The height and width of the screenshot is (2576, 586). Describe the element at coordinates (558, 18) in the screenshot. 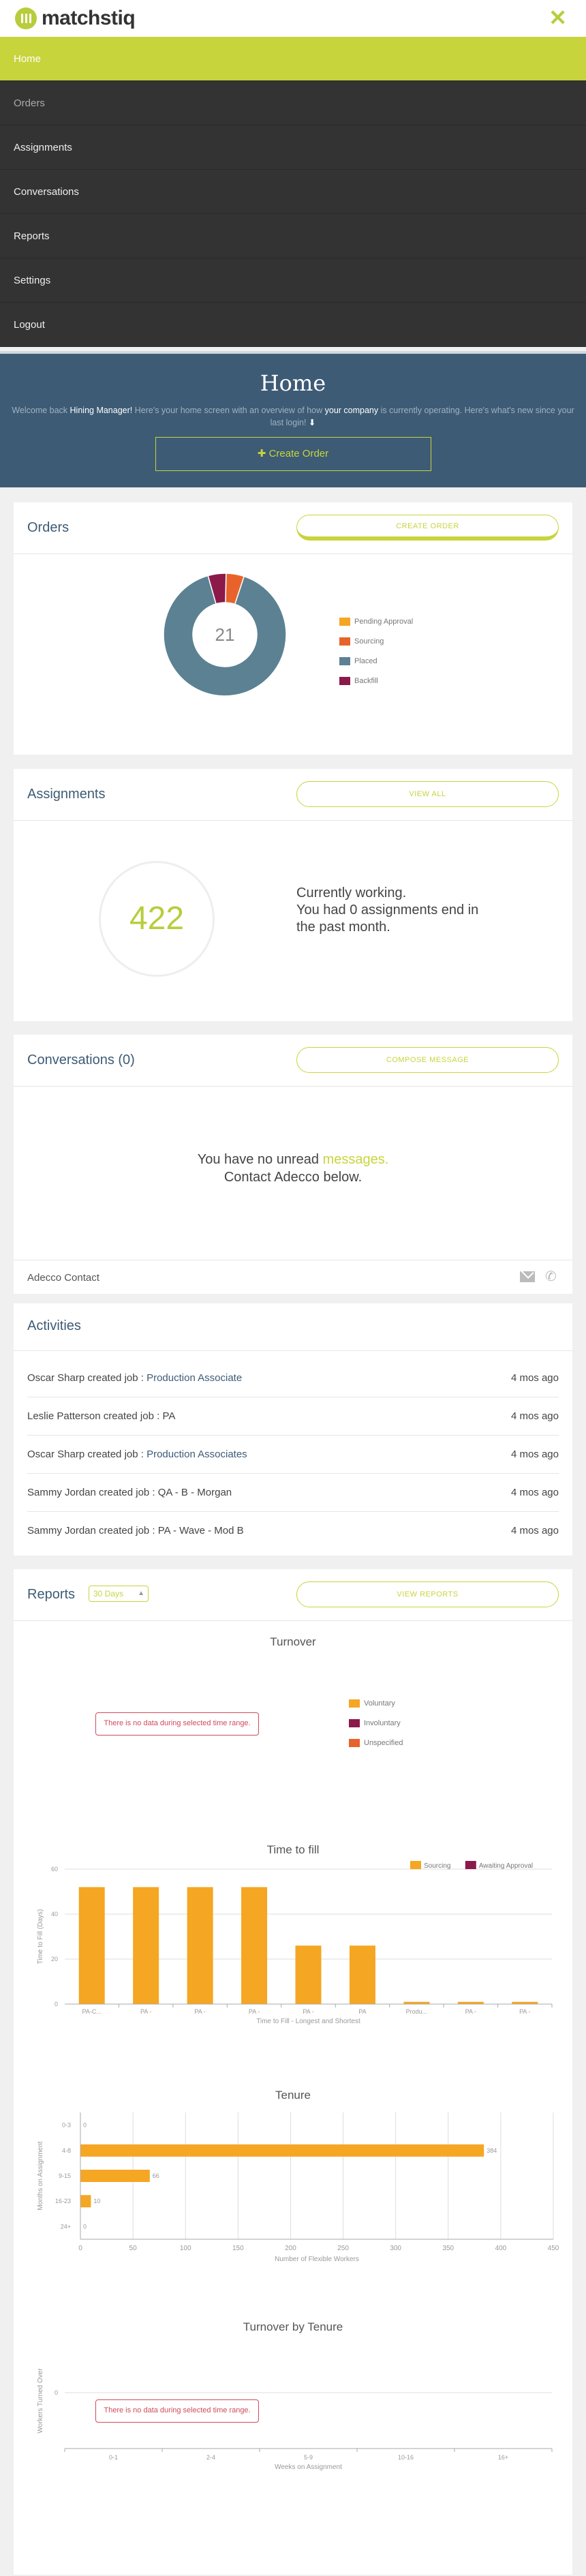

I see `close-icon: ✕` at that location.